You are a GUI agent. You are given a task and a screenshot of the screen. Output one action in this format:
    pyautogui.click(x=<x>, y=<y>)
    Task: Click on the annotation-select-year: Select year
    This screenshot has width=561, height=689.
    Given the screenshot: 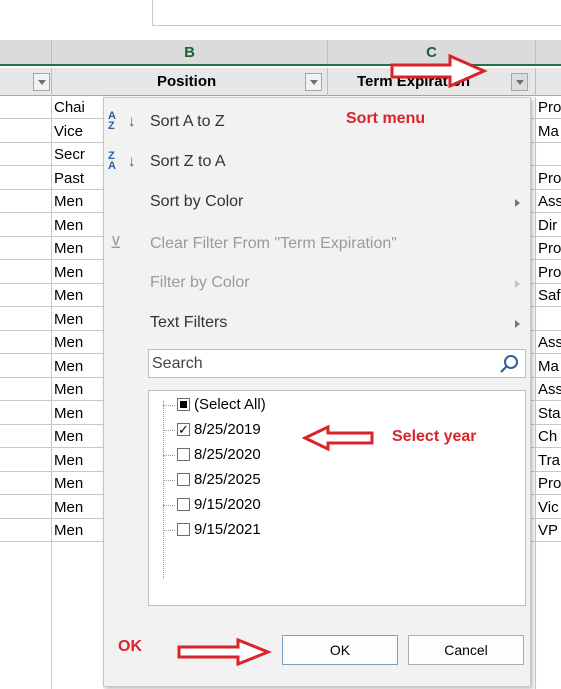 What is the action you would take?
    pyautogui.click(x=434, y=436)
    